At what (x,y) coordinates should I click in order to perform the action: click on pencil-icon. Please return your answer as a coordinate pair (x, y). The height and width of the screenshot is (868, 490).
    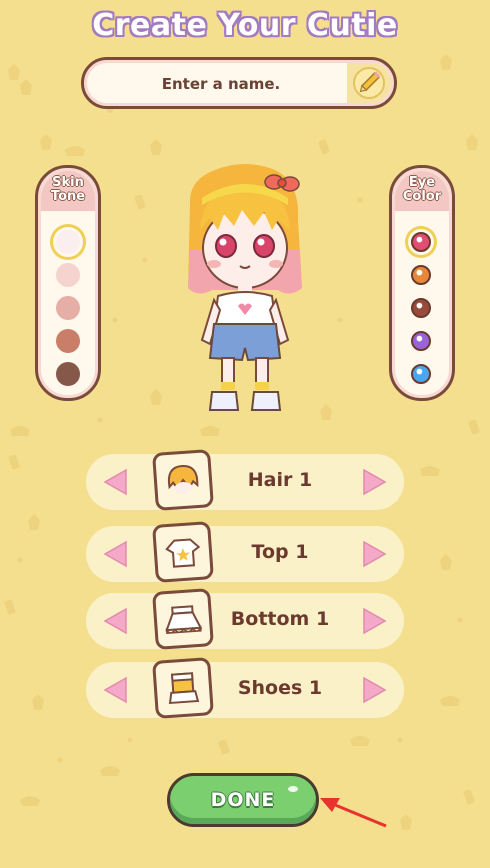
    Looking at the image, I should click on (369, 83).